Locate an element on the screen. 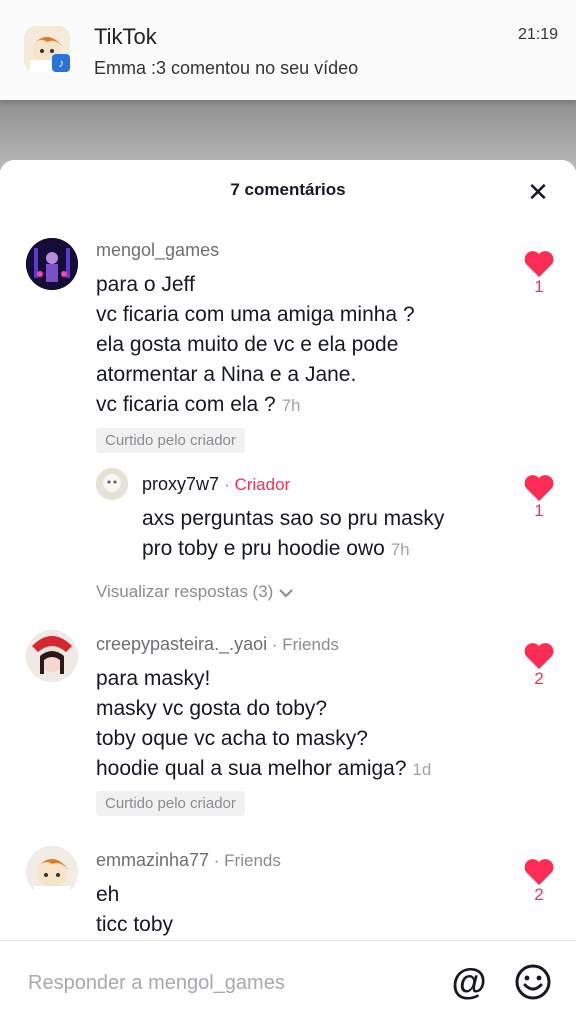 This screenshot has height=1025, width=576. view-replies-button: Visualizar respostas (3) is located at coordinates (195, 592).